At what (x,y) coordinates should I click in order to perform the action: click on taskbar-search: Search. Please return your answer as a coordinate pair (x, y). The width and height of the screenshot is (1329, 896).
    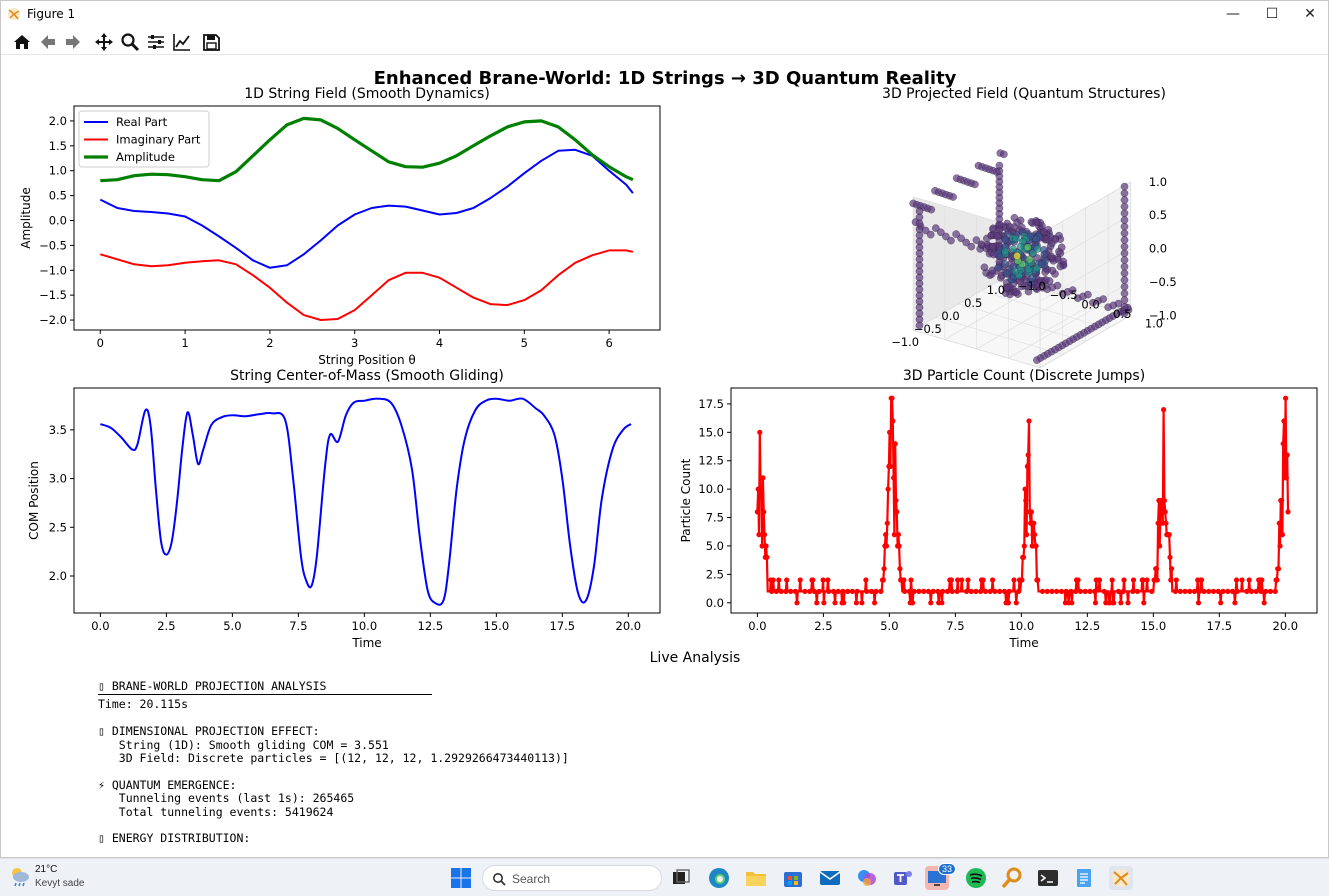
    Looking at the image, I should click on (572, 878).